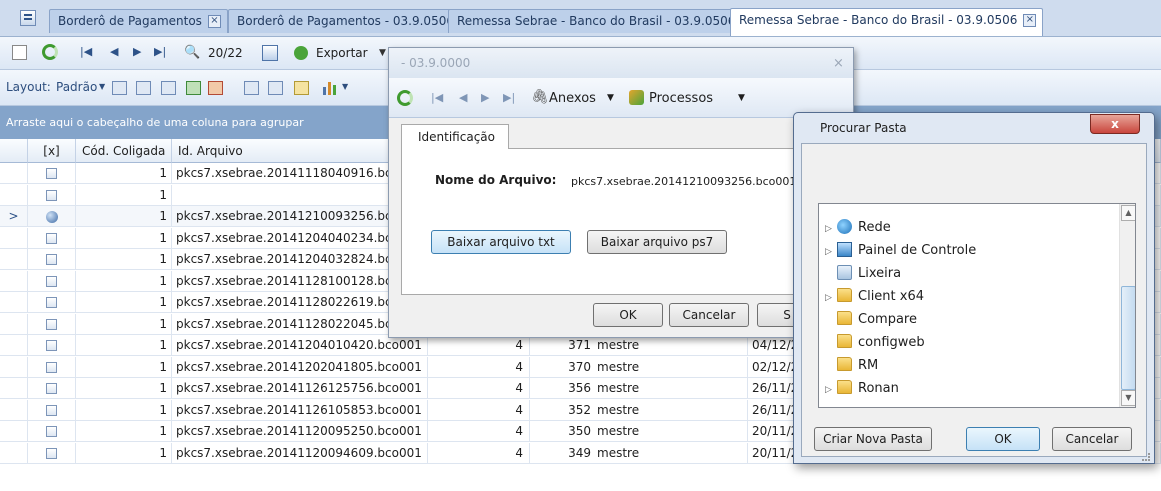 The width and height of the screenshot is (1161, 491). Describe the element at coordinates (168, 88) in the screenshot. I see `layout-rows-icon` at that location.